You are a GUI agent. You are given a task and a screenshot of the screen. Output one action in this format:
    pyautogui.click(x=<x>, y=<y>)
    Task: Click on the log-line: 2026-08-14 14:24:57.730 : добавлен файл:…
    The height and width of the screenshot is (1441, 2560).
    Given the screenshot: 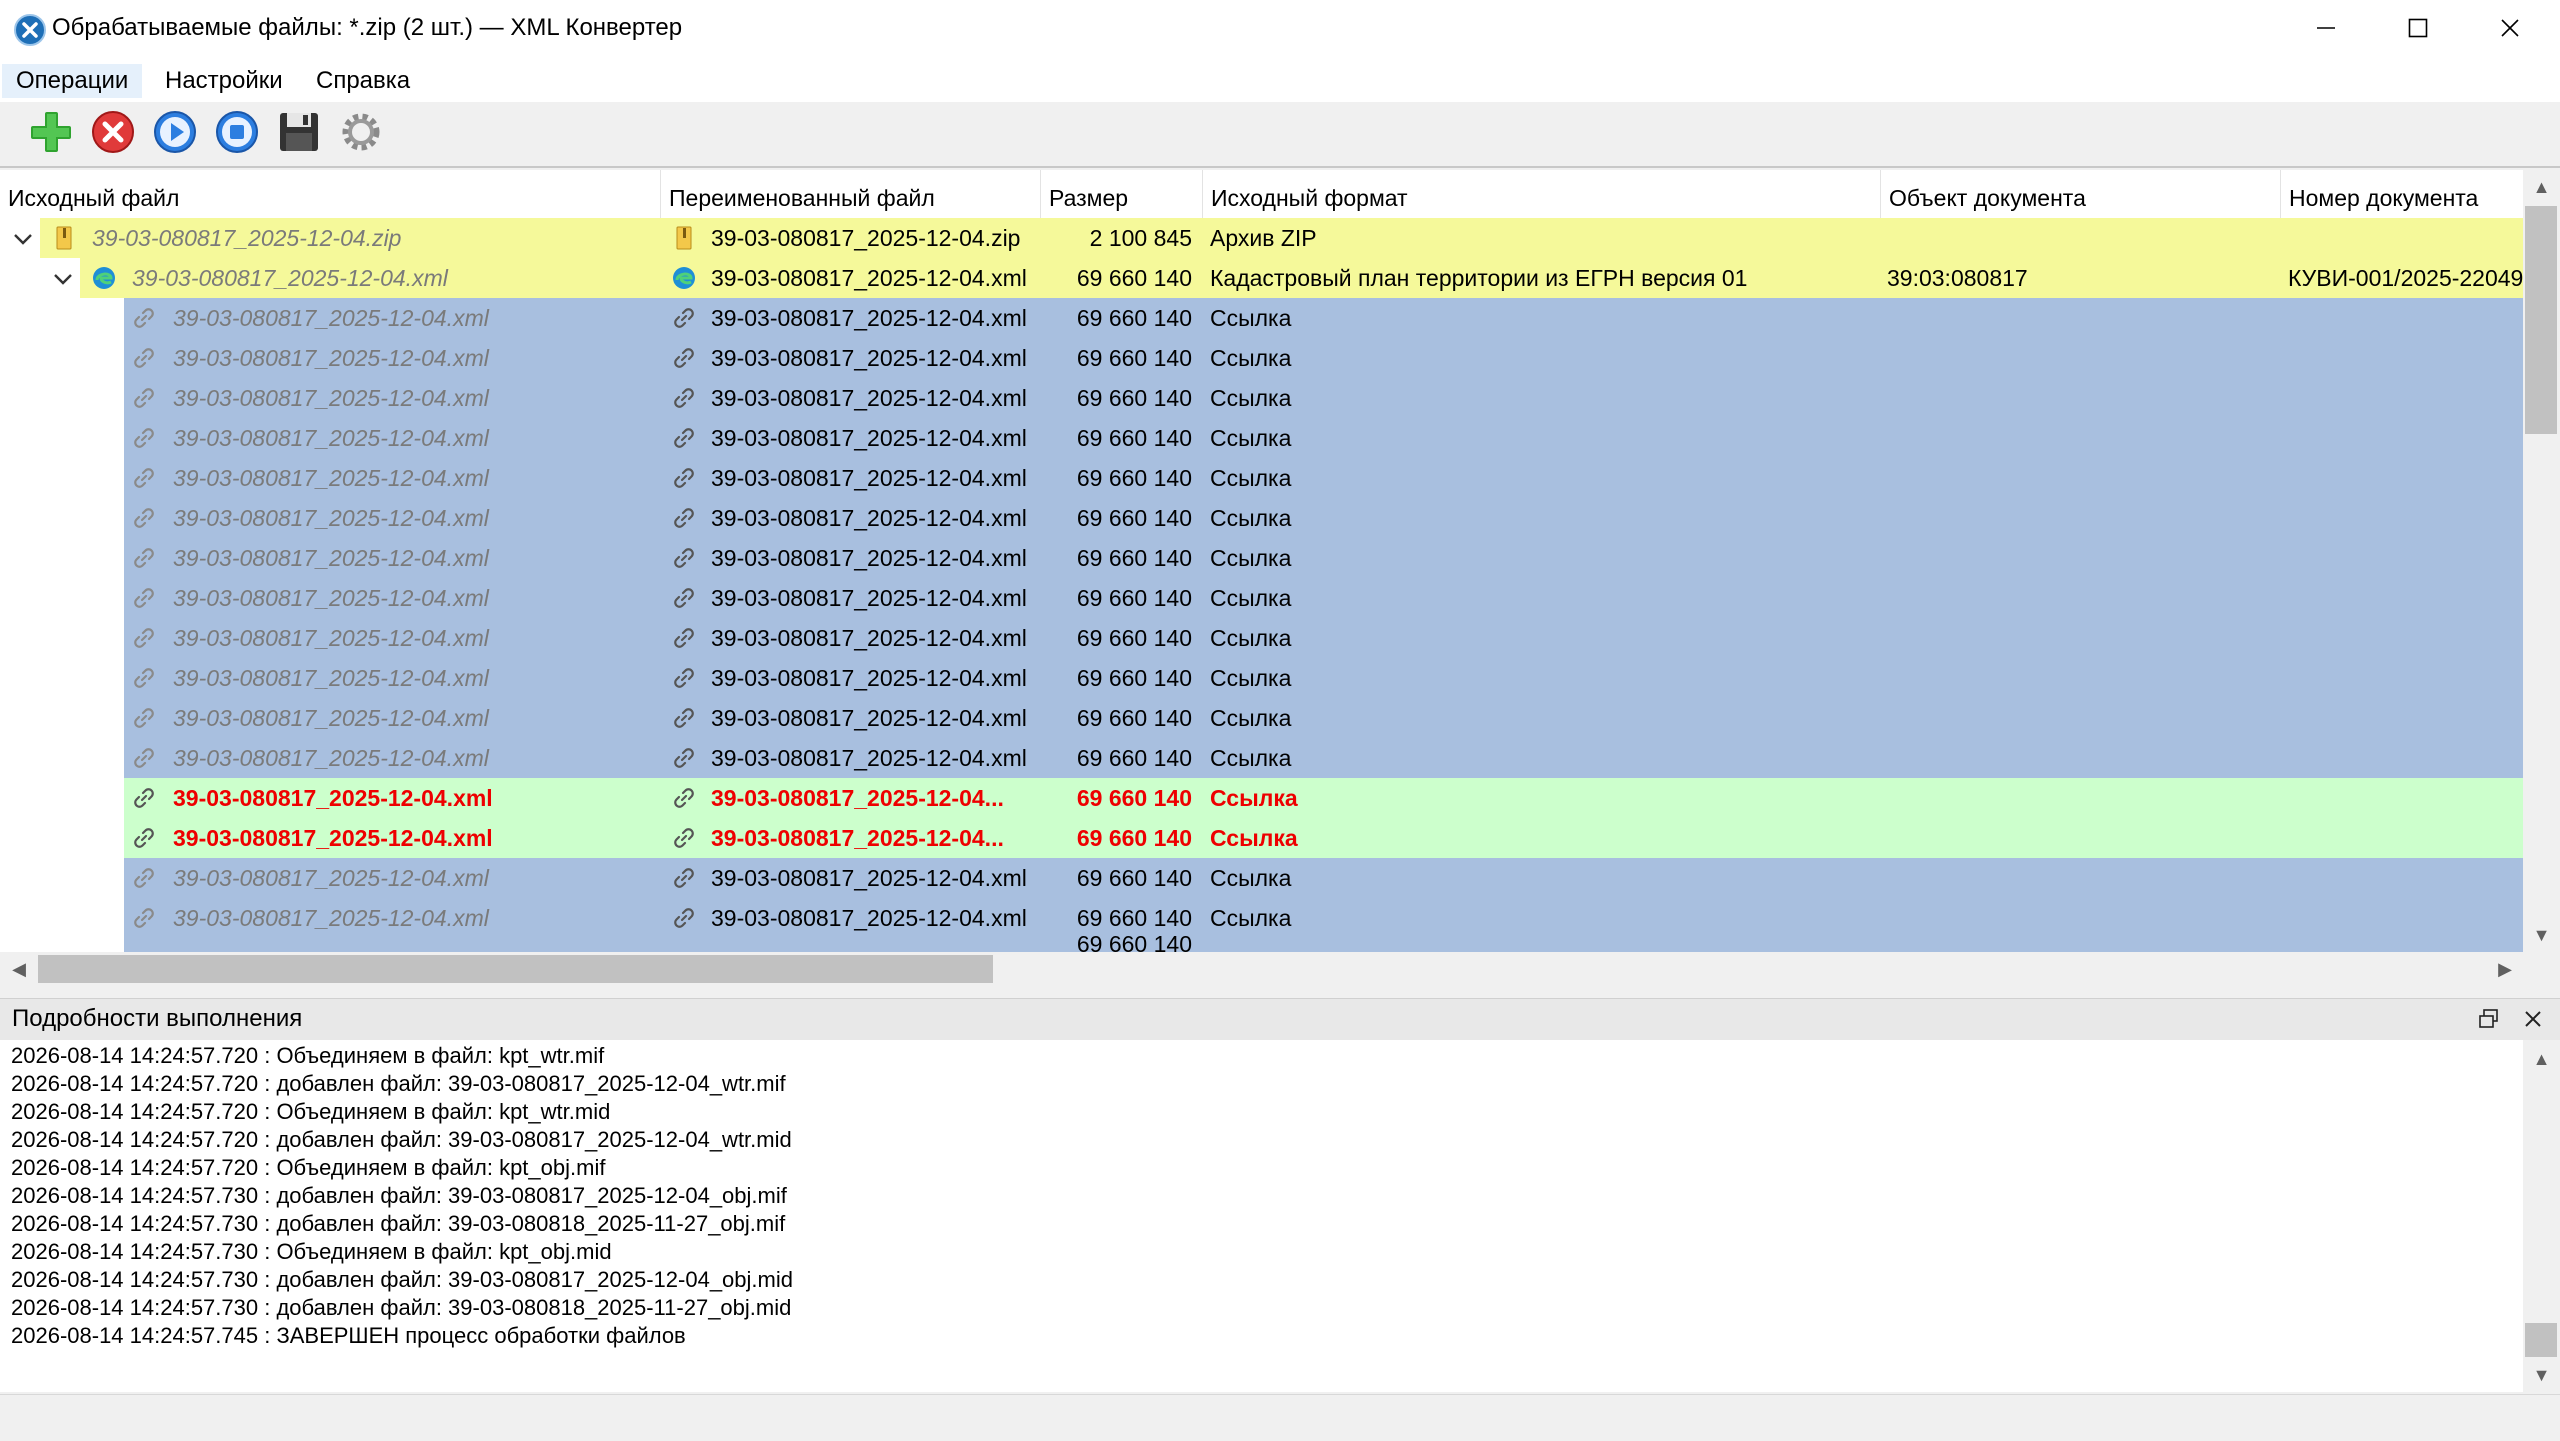 What is the action you would take?
    pyautogui.click(x=401, y=1307)
    